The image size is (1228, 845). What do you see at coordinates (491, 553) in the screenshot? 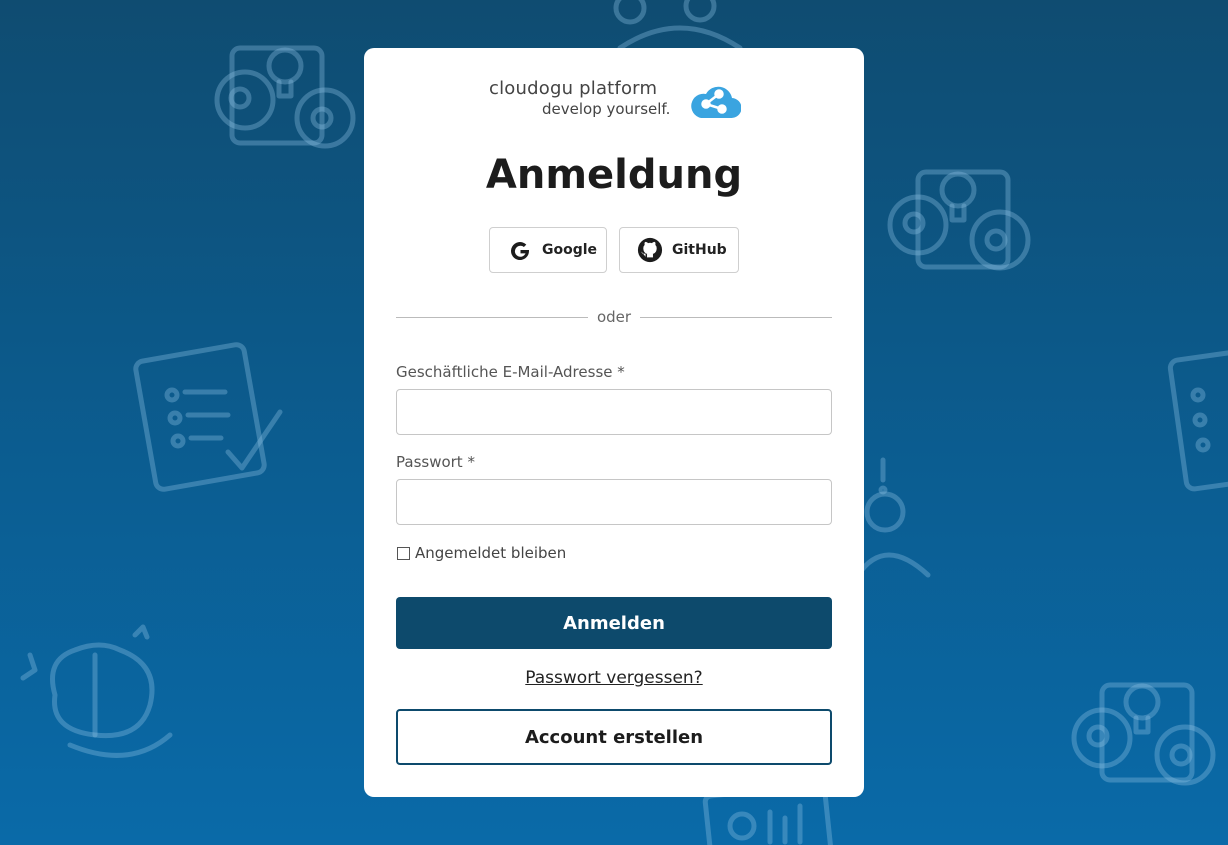
I see `remember-me-label: Angemeldet bleiben` at bounding box center [491, 553].